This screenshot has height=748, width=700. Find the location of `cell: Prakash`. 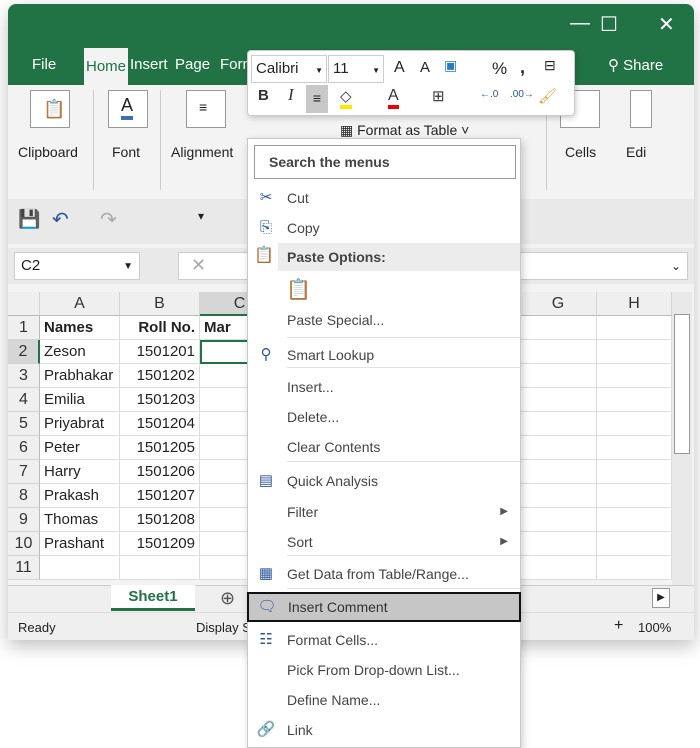

cell: Prakash is located at coordinates (80, 496).